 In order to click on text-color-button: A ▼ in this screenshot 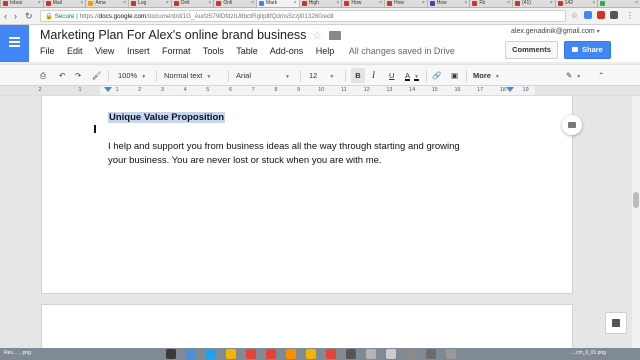, I will do `click(412, 75)`.